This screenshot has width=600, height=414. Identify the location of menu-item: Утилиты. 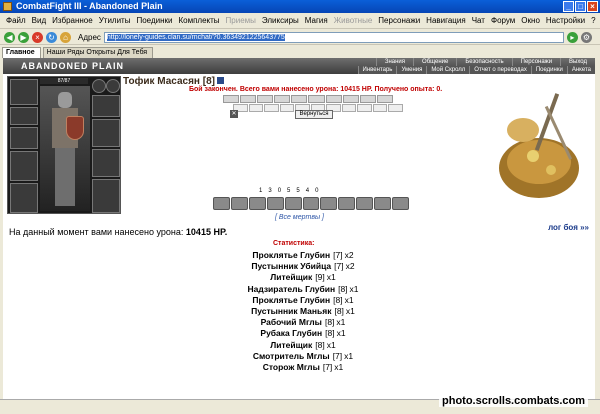
(115, 20).